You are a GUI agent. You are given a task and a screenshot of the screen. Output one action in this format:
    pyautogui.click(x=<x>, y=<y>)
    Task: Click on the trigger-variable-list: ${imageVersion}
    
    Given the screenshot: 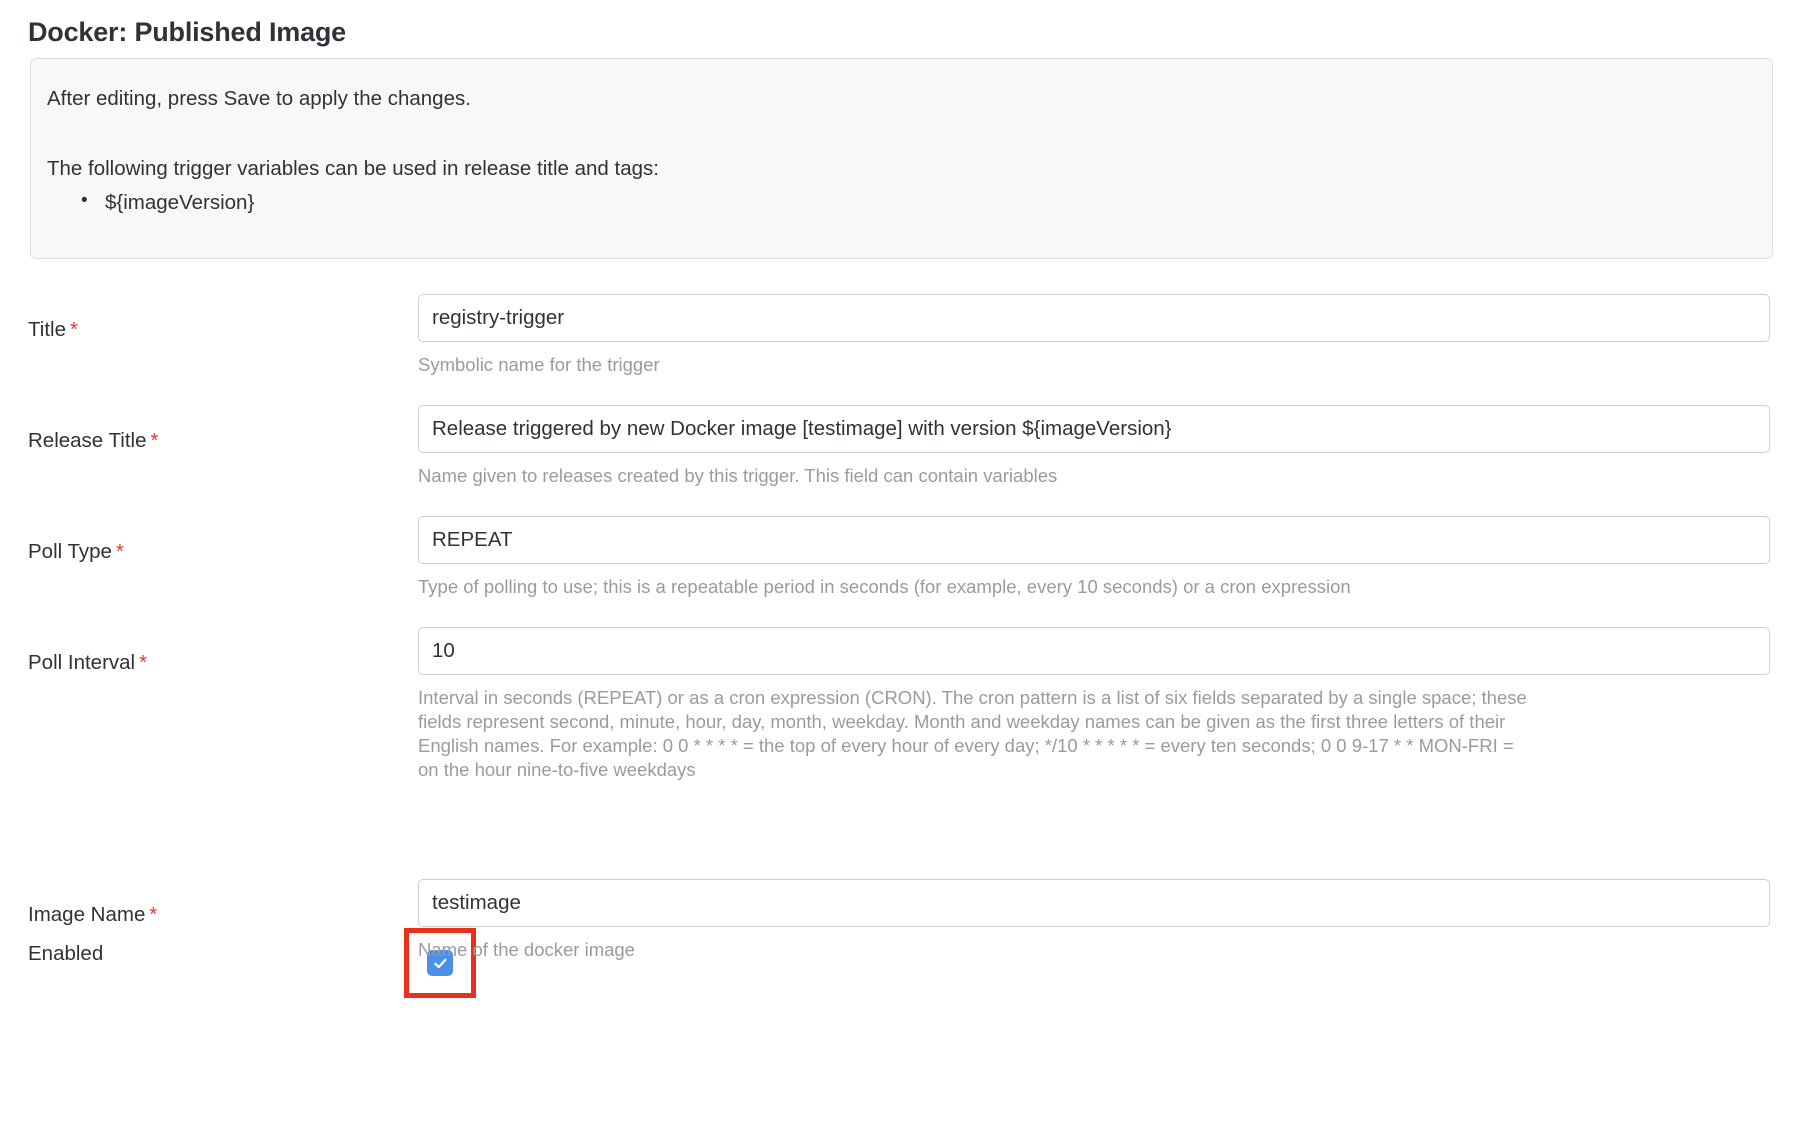 What is the action you would take?
    pyautogui.click(x=899, y=203)
    